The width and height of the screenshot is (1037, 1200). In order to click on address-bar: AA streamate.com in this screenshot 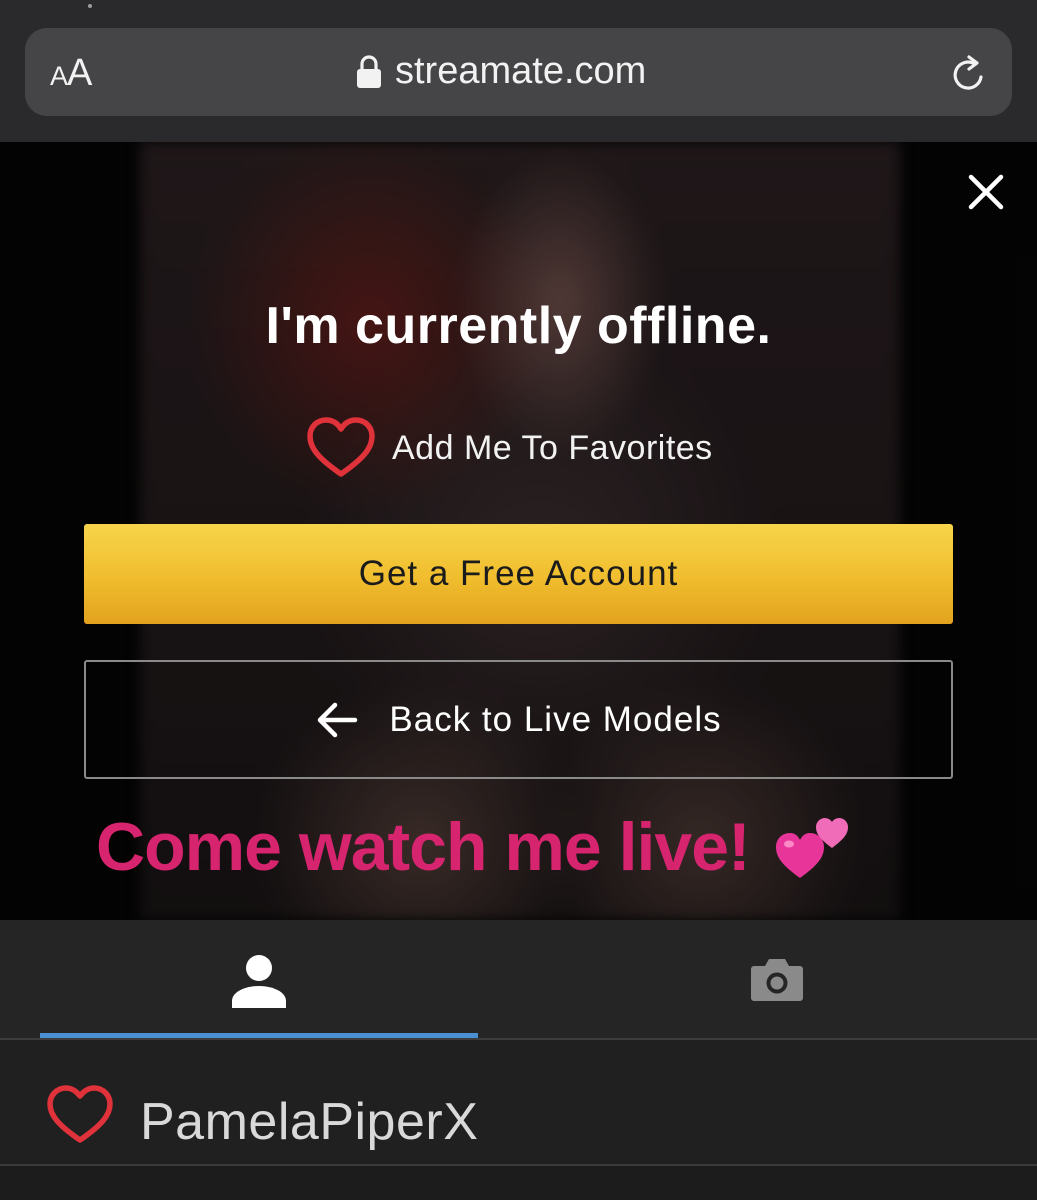, I will do `click(518, 72)`.